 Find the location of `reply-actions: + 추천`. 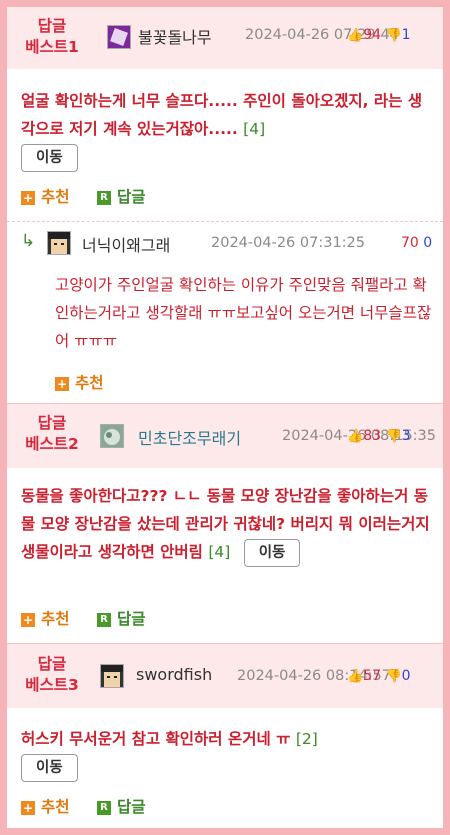

reply-actions: + 추천 is located at coordinates (79, 382).